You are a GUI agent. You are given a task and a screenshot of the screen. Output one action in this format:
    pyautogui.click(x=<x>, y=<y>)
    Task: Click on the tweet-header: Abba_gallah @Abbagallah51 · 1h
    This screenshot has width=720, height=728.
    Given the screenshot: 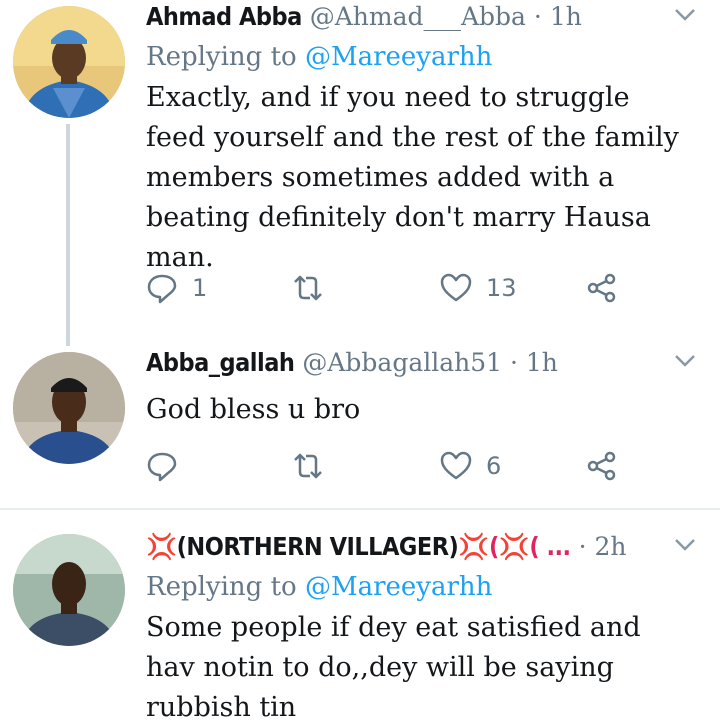 What is the action you would take?
    pyautogui.click(x=421, y=366)
    